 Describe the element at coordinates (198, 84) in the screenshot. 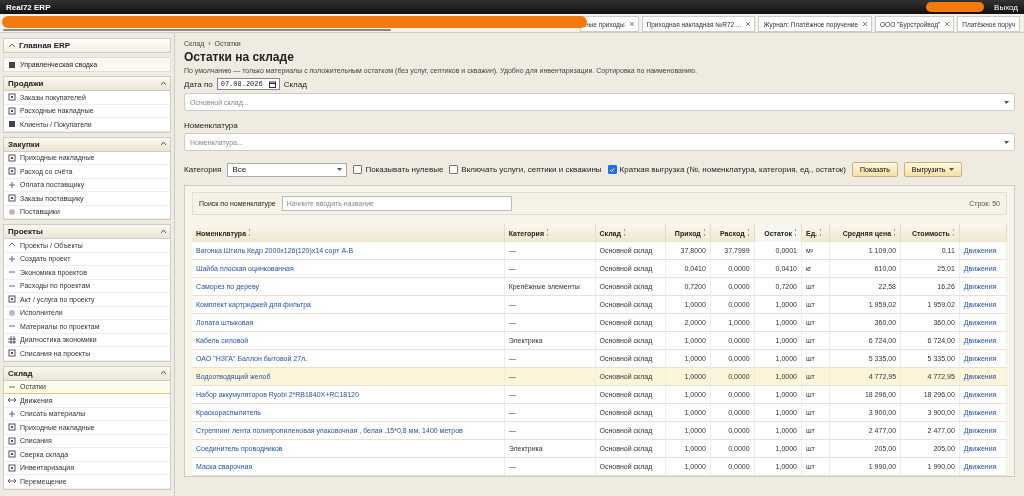

I see `field-label: Дата по` at that location.